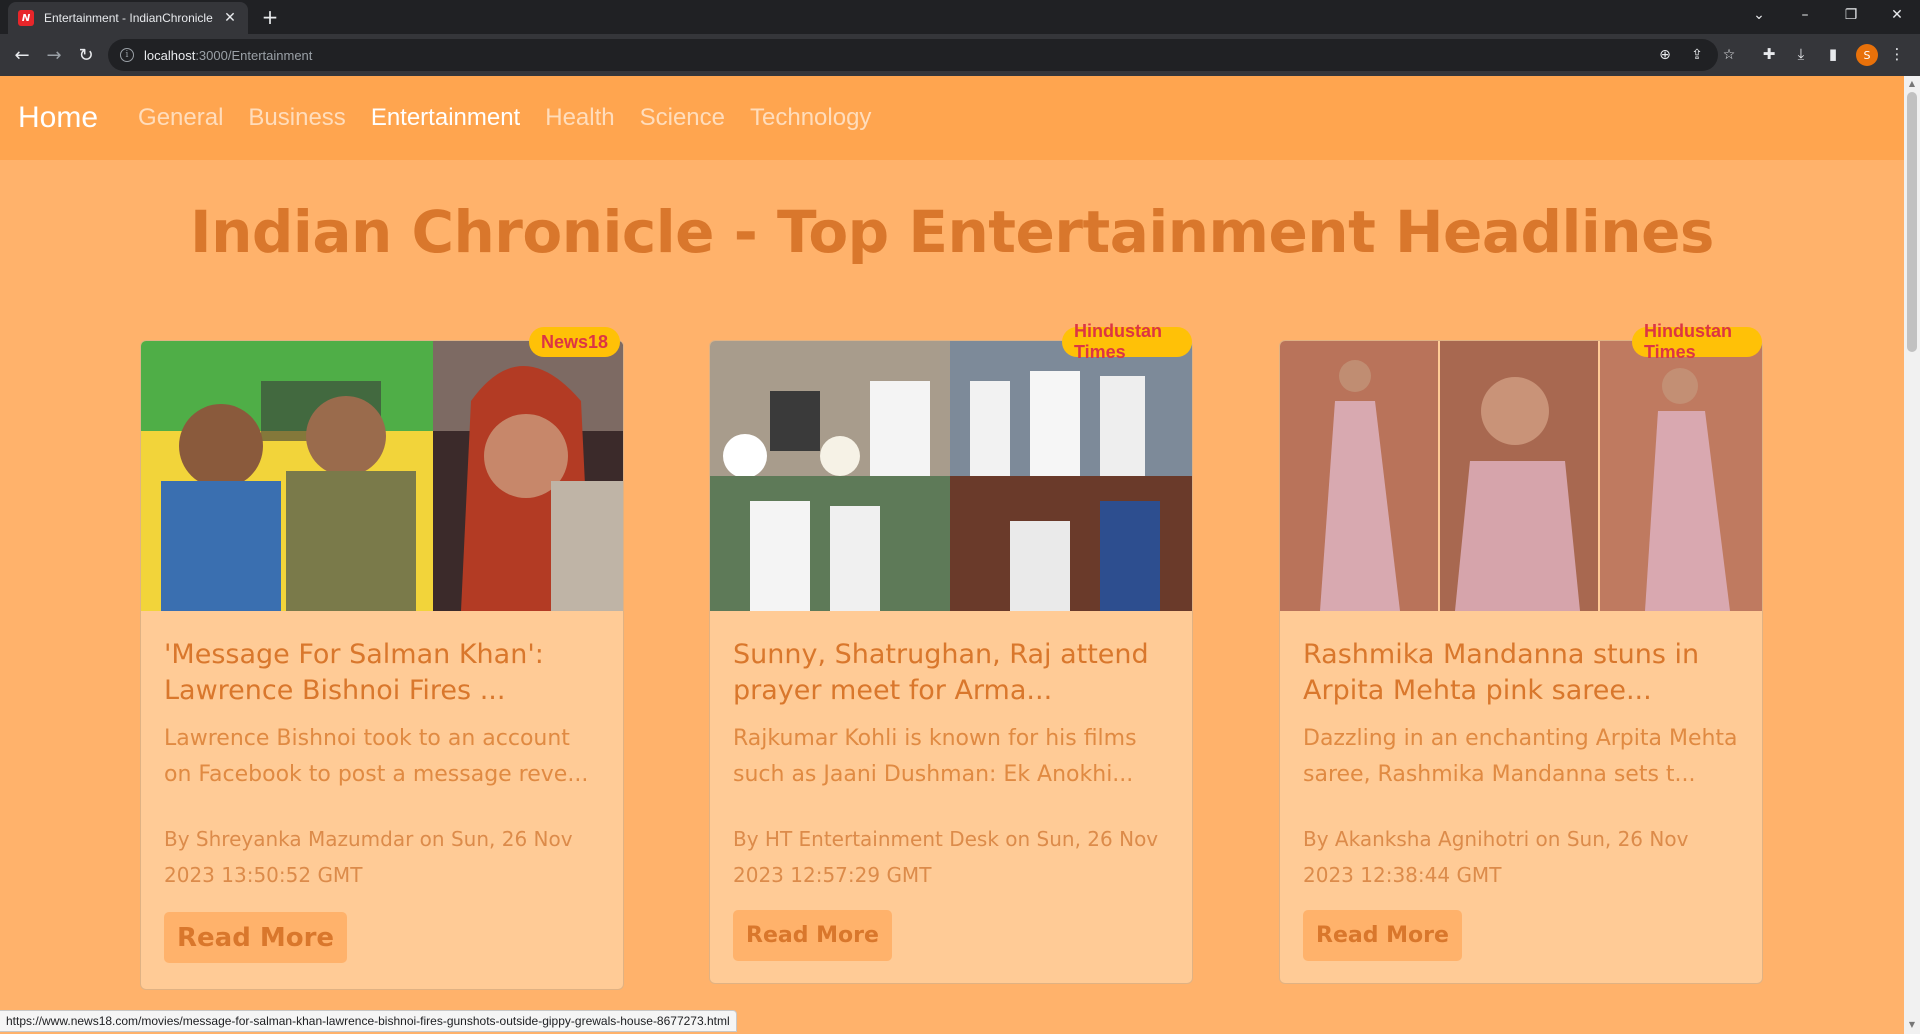  What do you see at coordinates (579, 118) in the screenshot?
I see `nav-link-health: Health` at bounding box center [579, 118].